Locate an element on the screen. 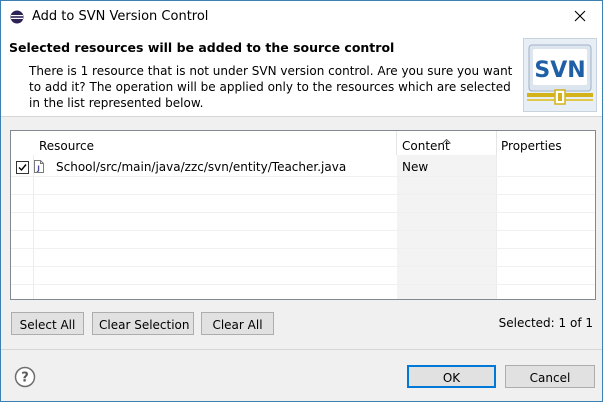  svg-text: J is located at coordinates (38, 169).